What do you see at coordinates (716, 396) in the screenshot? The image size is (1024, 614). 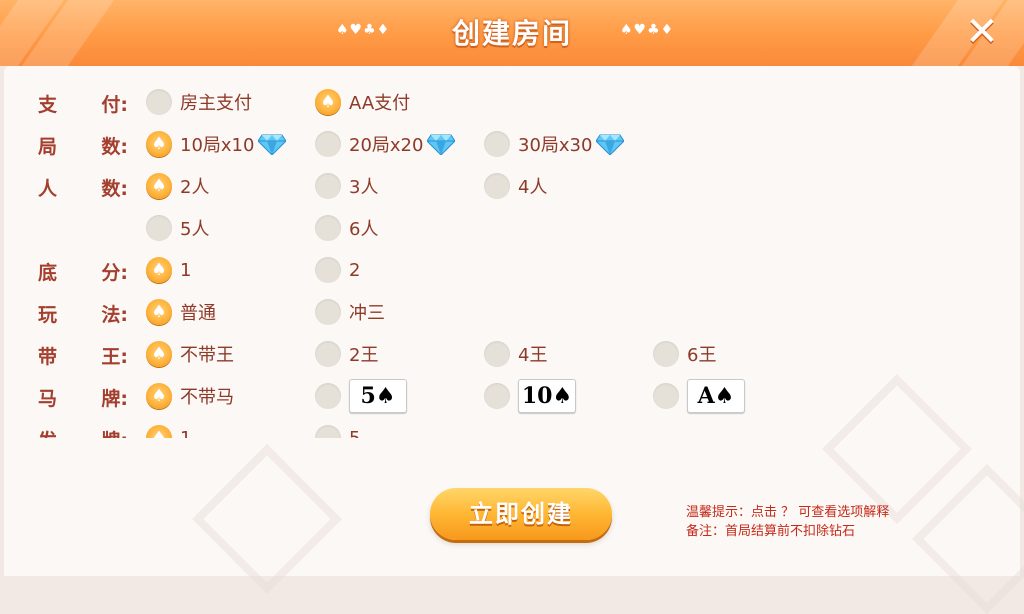 I see `playing-card-icon: A♠` at bounding box center [716, 396].